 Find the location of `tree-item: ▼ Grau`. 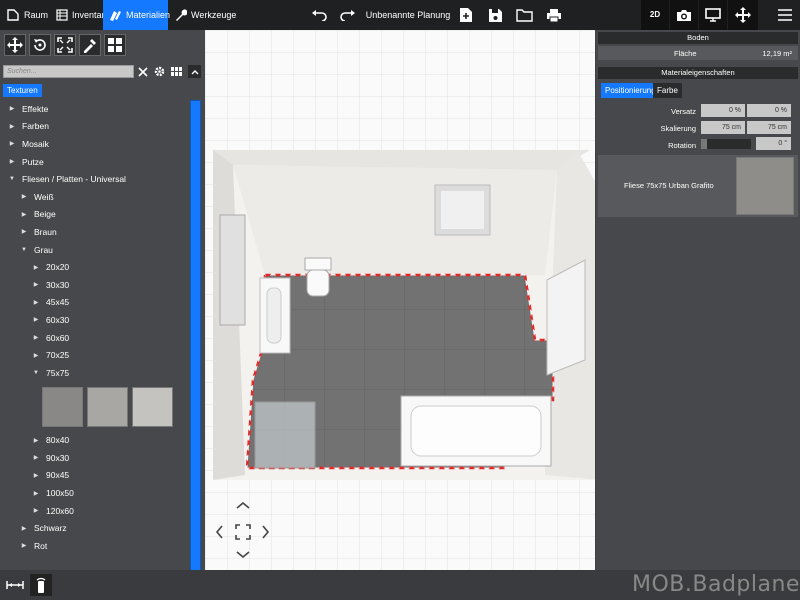

tree-item: ▼ Grau is located at coordinates (95, 250).